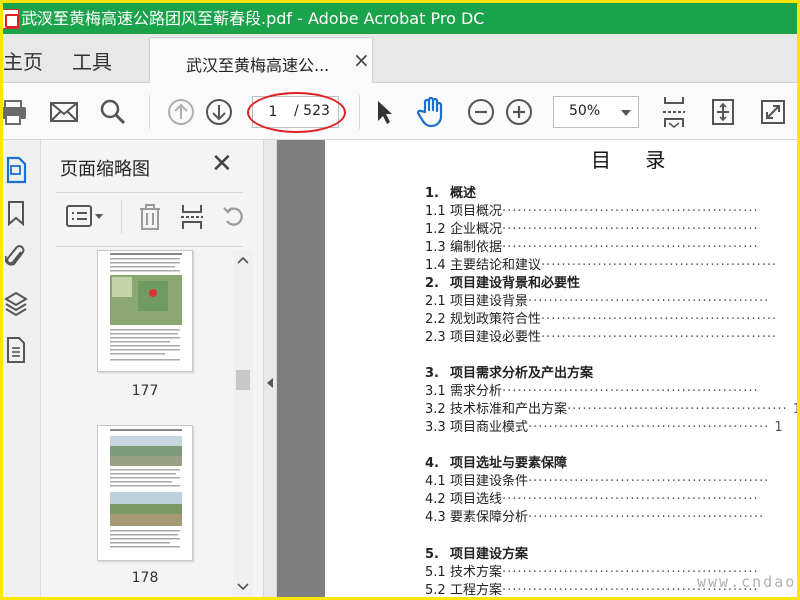 The image size is (800, 600). I want to click on attachment-icon, so click(15, 259).